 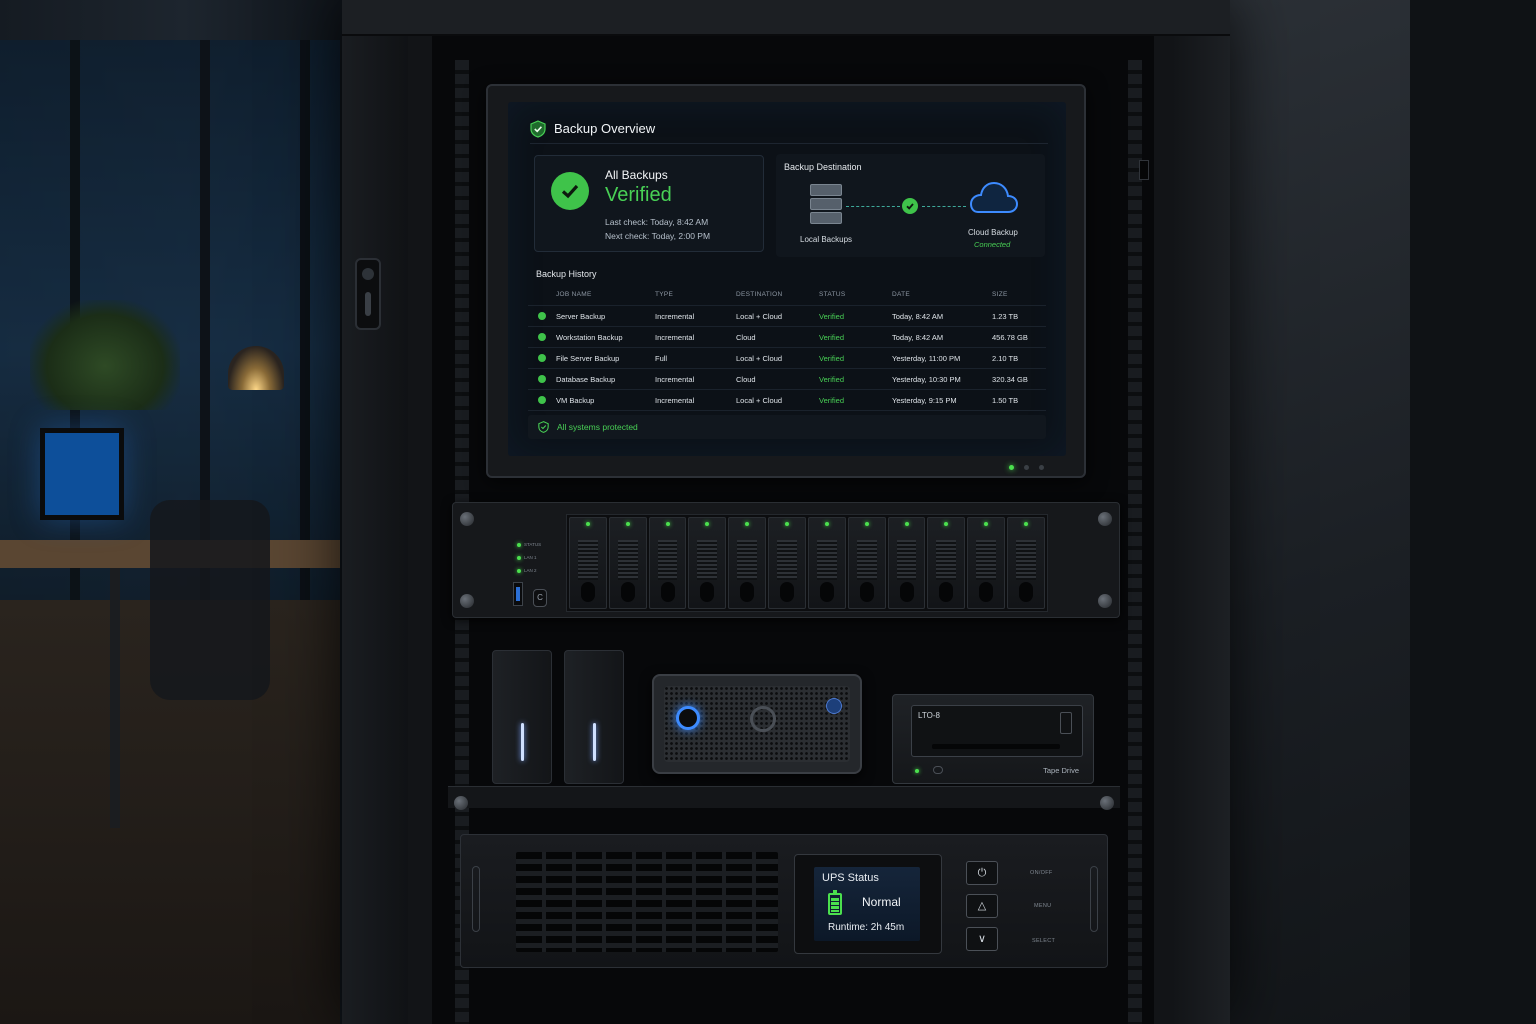 I want to click on job-type: Full, so click(x=661, y=358).